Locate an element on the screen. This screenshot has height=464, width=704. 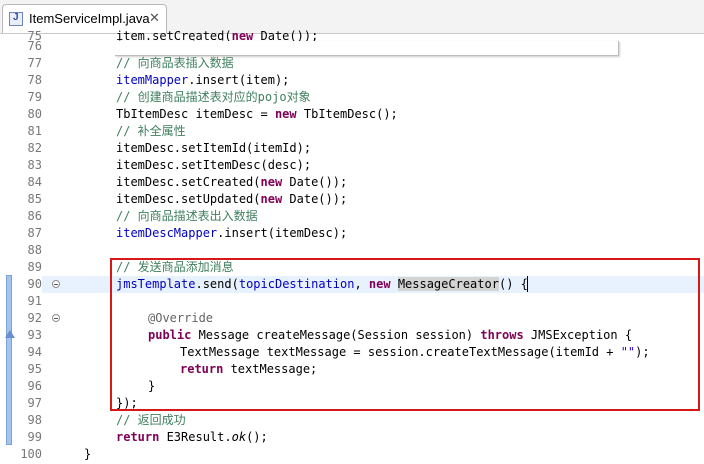
code-line: itemMapper.insert(item); is located at coordinates (203, 80).